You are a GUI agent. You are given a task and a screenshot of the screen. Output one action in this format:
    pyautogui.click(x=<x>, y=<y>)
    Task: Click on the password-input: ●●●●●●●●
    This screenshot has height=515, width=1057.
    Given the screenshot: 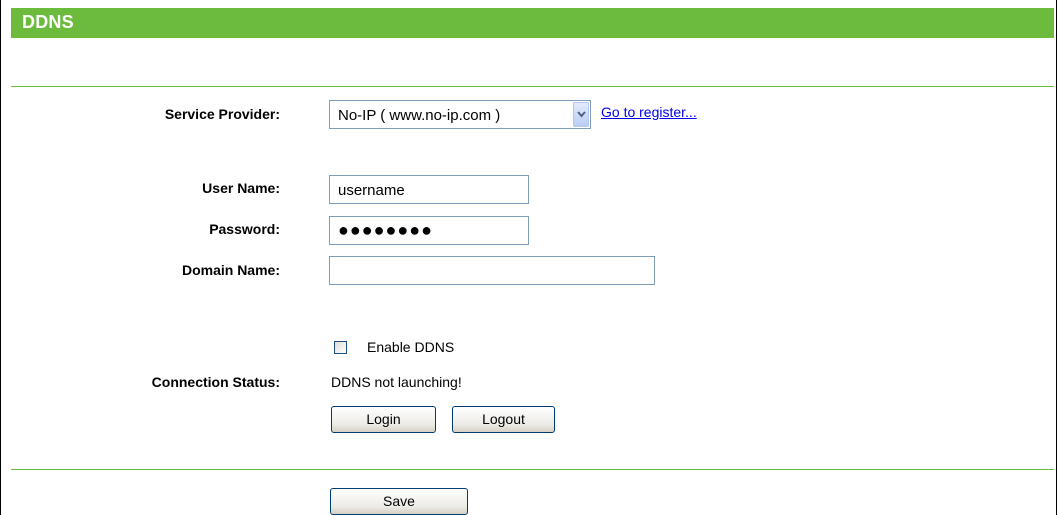 What is the action you would take?
    pyautogui.click(x=429, y=230)
    